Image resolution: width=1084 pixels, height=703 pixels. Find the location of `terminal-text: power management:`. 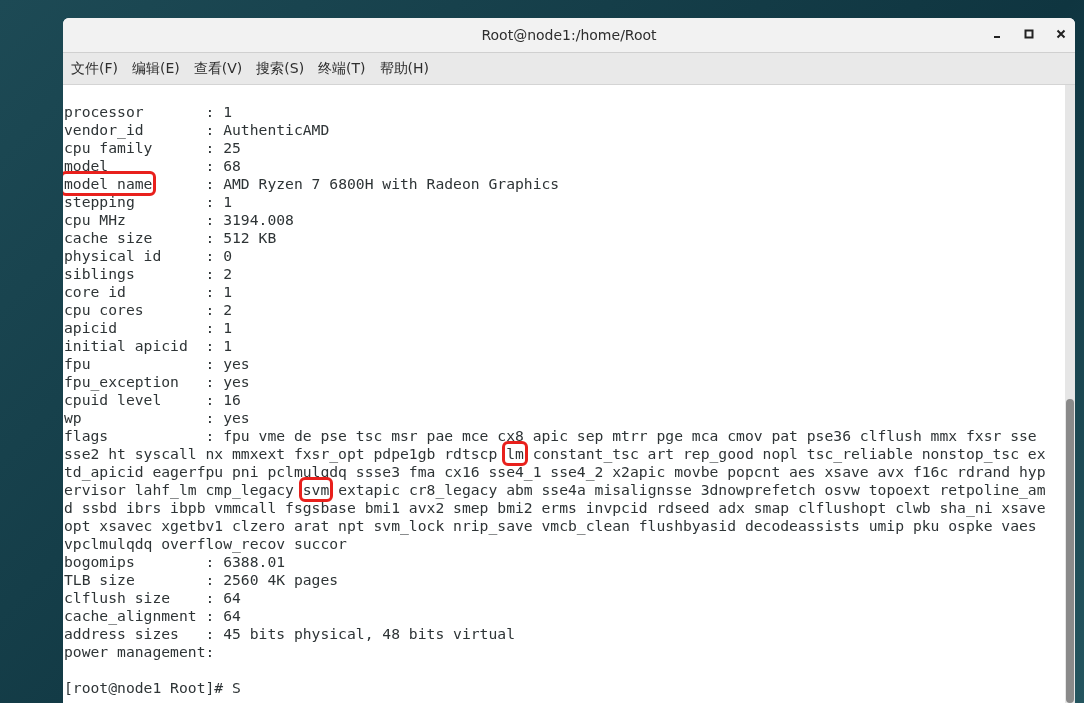

terminal-text: power management: is located at coordinates (139, 651).